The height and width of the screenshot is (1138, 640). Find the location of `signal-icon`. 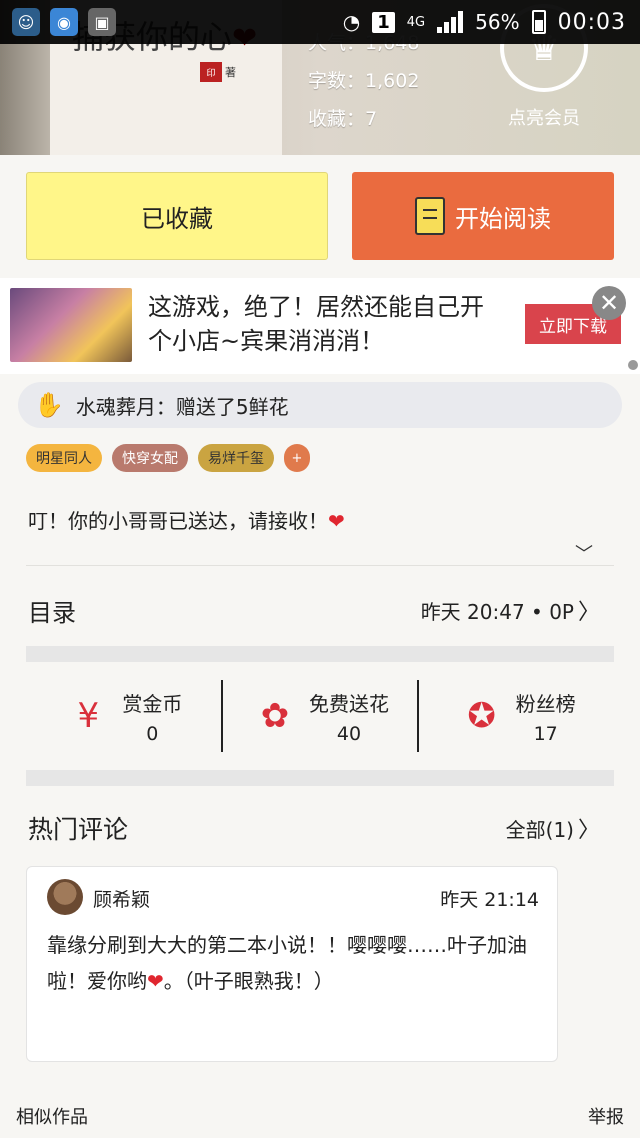

signal-icon is located at coordinates (450, 22).